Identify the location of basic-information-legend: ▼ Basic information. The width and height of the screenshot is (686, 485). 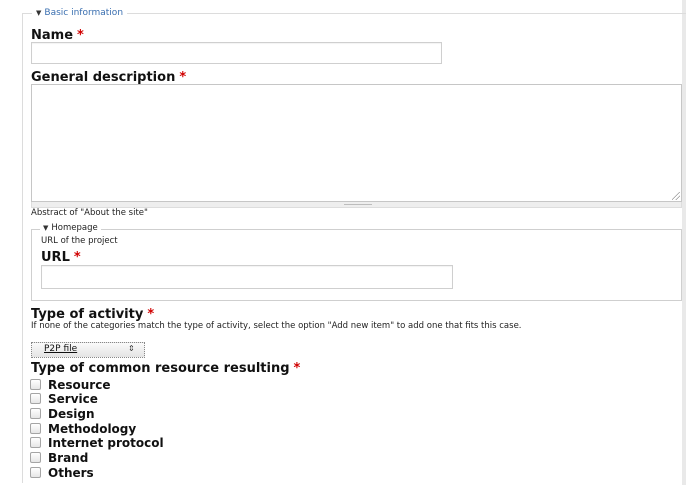
(80, 13).